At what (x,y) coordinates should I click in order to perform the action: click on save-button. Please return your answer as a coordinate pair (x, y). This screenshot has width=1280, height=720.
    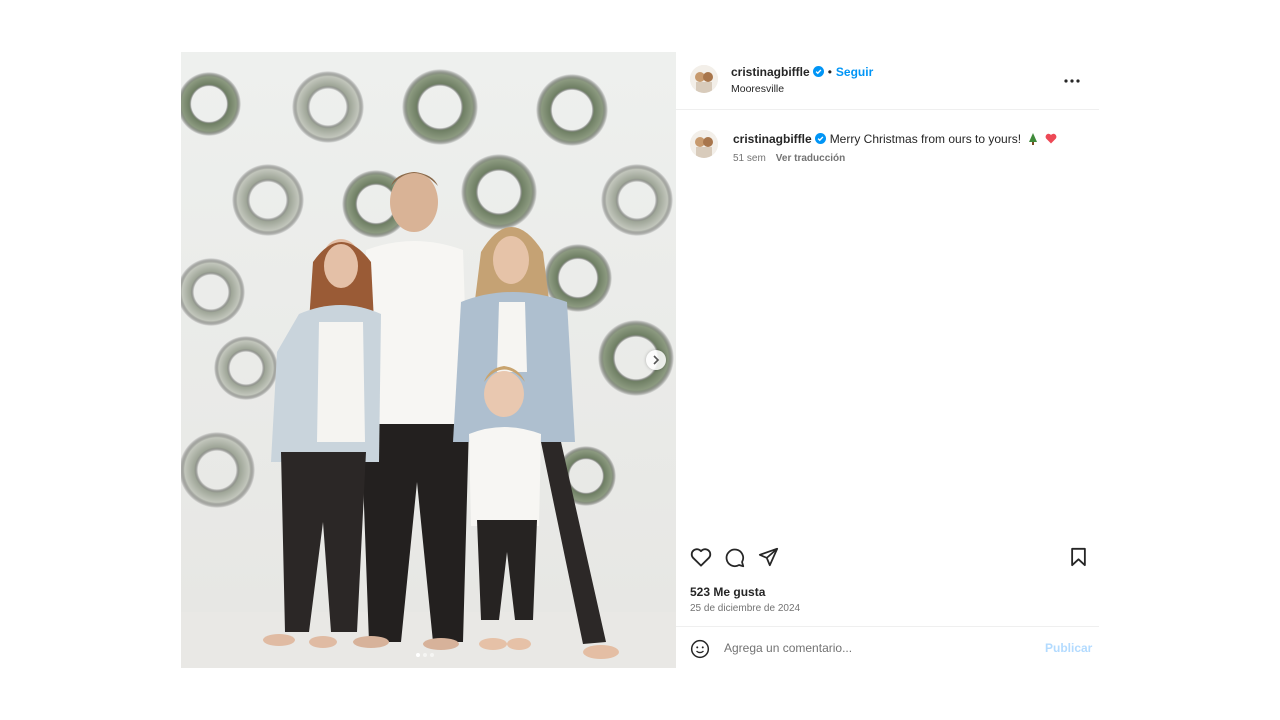
    Looking at the image, I should click on (1078, 559).